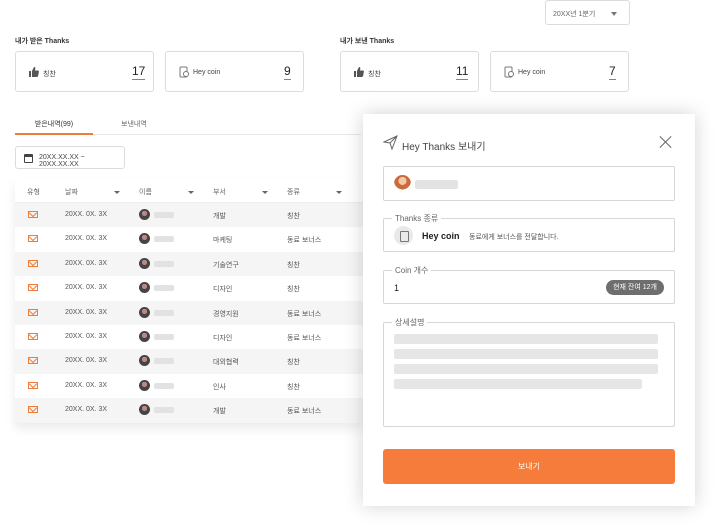 Image resolution: width=721 pixels, height=532 pixels. I want to click on table-row: 20XX. 0X. 3X 인사 칭찬, so click(189, 386).